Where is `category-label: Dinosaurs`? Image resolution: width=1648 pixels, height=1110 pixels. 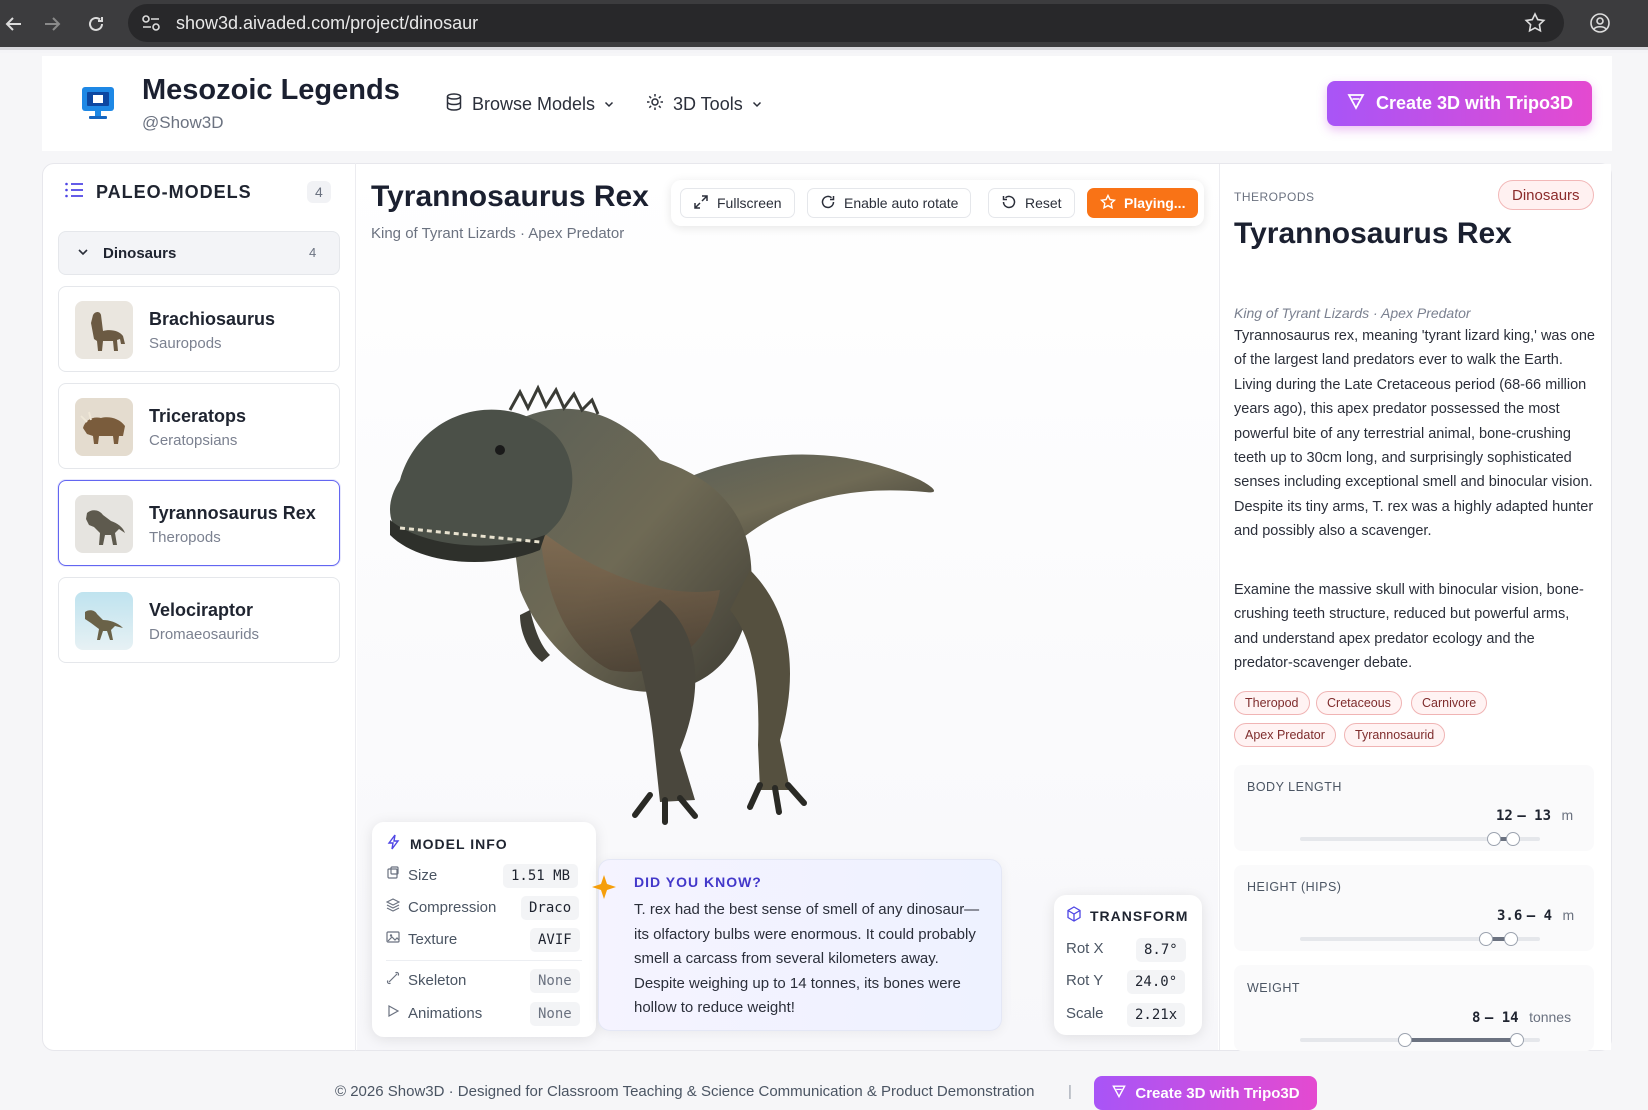 category-label: Dinosaurs is located at coordinates (140, 253).